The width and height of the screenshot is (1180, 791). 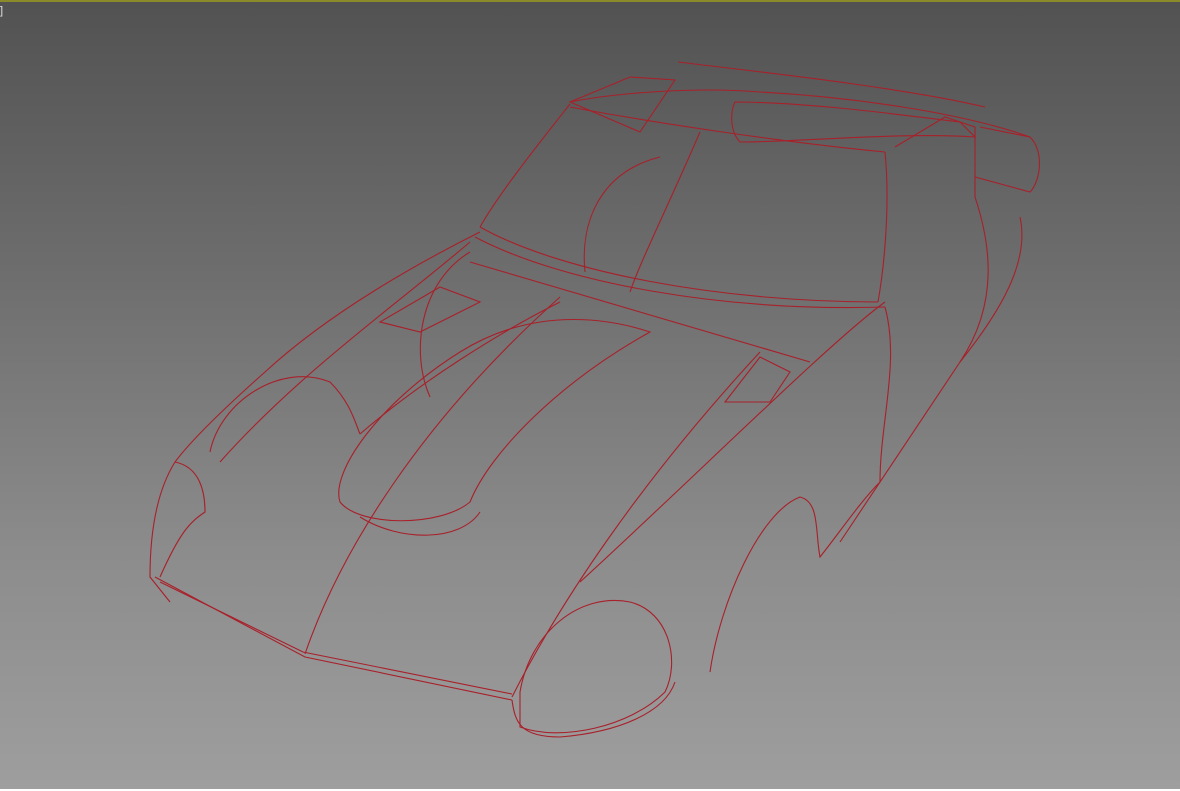 What do you see at coordinates (991, 289) in the screenshot?
I see `right-rear-arch` at bounding box center [991, 289].